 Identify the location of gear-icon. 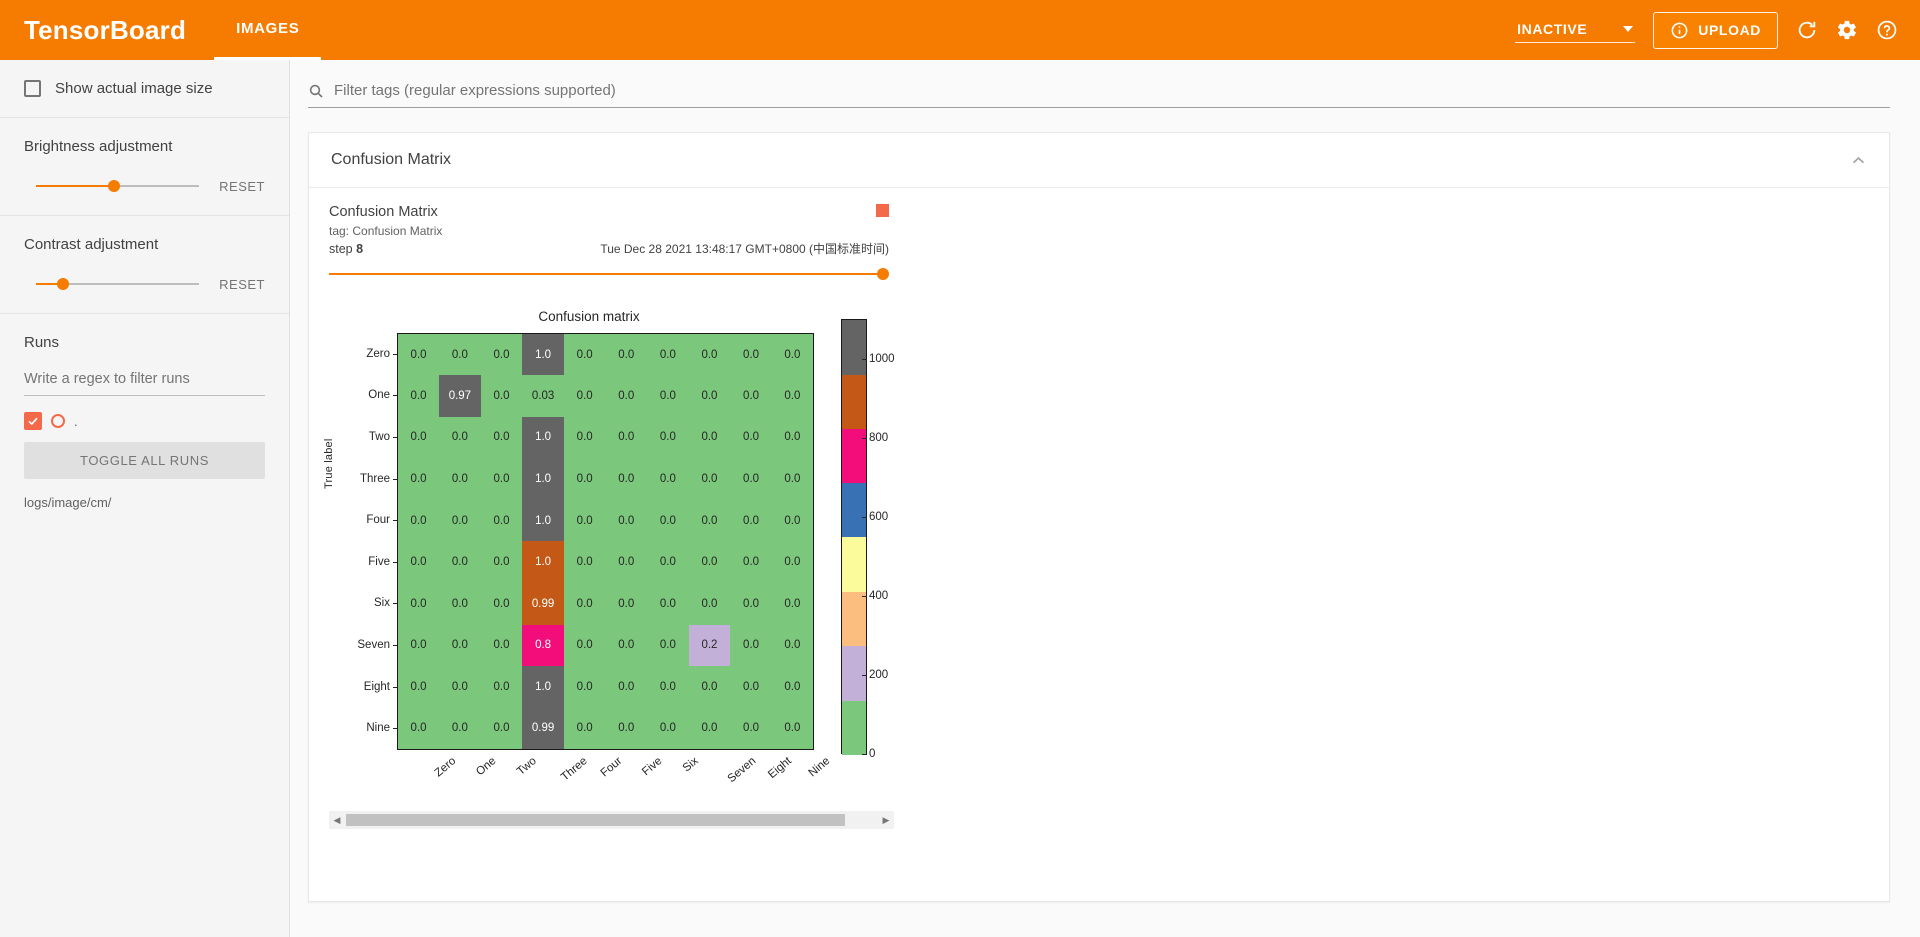
(1847, 30).